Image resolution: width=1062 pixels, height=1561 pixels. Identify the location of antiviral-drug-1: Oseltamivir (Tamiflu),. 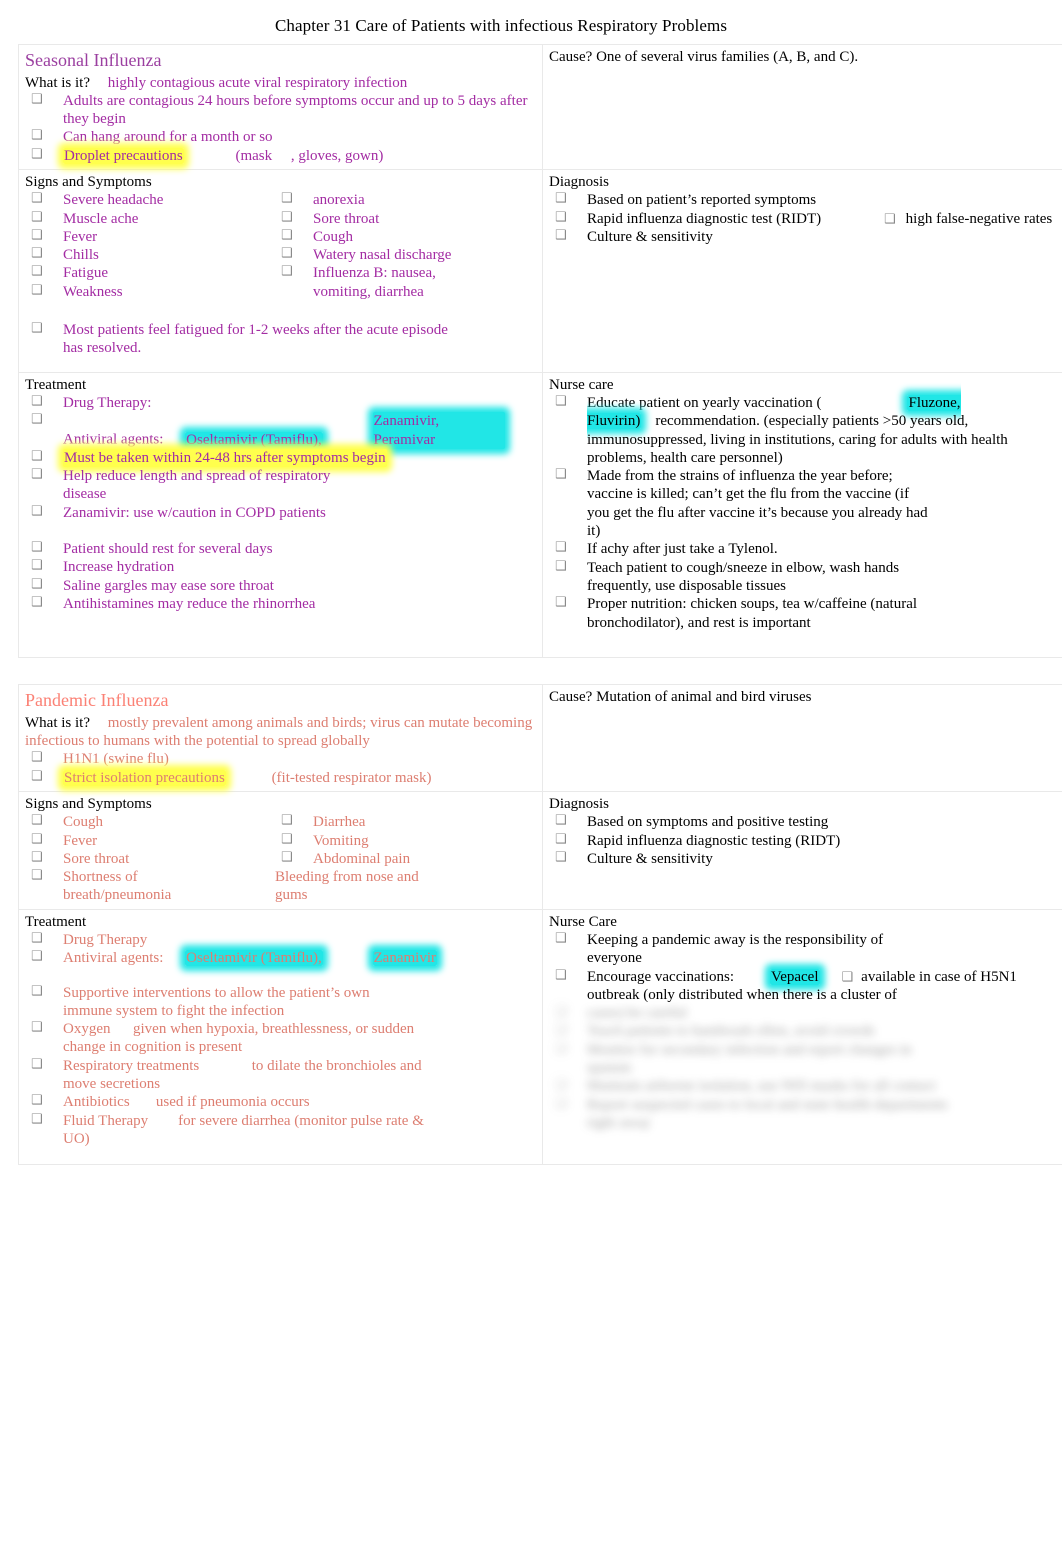
(254, 958).